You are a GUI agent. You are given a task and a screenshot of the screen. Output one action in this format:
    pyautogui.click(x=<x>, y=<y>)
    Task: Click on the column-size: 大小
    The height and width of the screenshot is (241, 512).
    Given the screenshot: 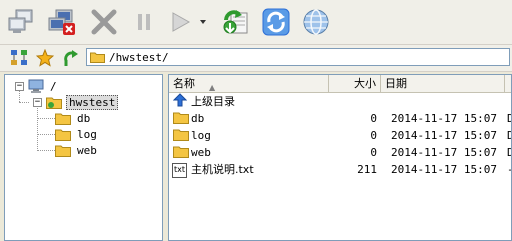 What is the action you would take?
    pyautogui.click(x=355, y=83)
    